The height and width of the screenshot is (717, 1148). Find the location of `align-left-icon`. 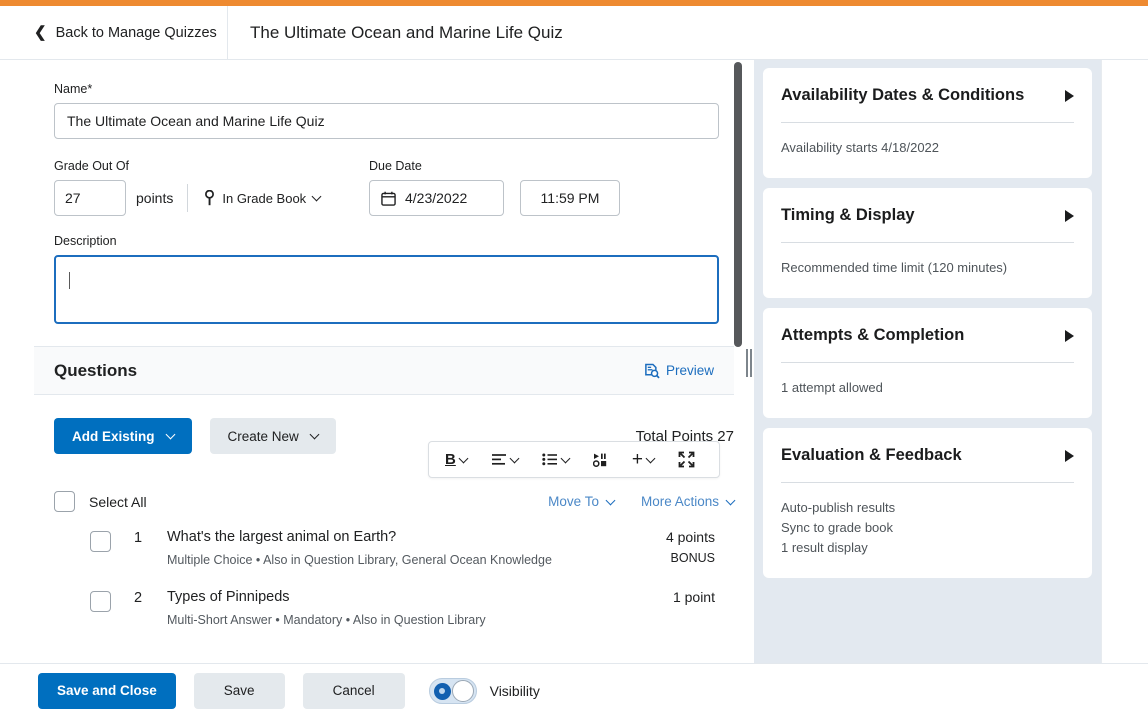

align-left-icon is located at coordinates (498, 459).